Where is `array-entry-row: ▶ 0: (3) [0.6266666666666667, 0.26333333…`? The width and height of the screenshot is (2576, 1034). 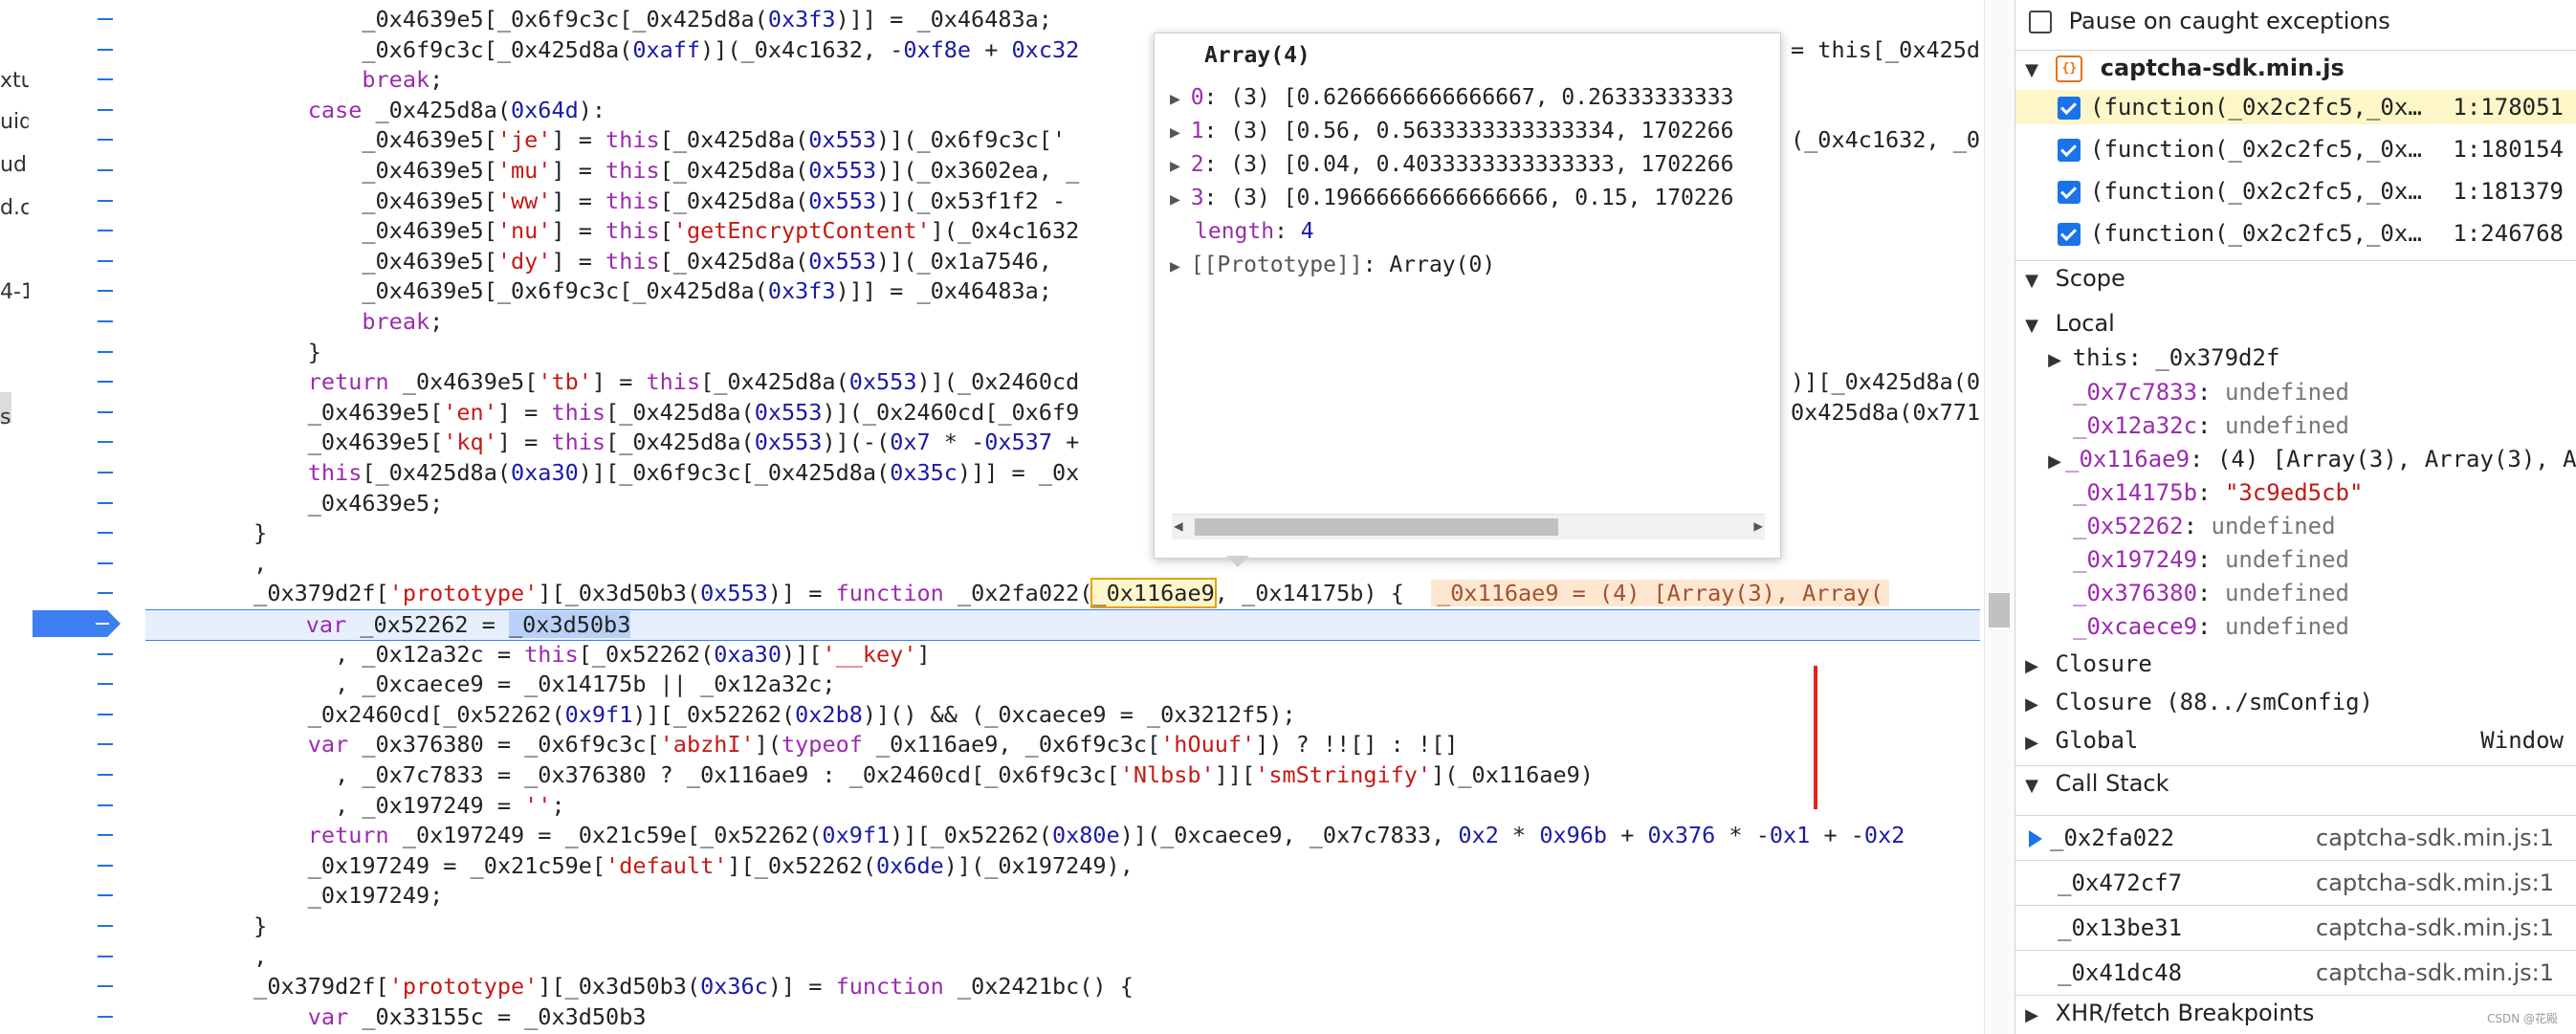
array-entry-row: ▶ 0: (3) [0.6266666666666667, 0.26333333… is located at coordinates (1451, 97).